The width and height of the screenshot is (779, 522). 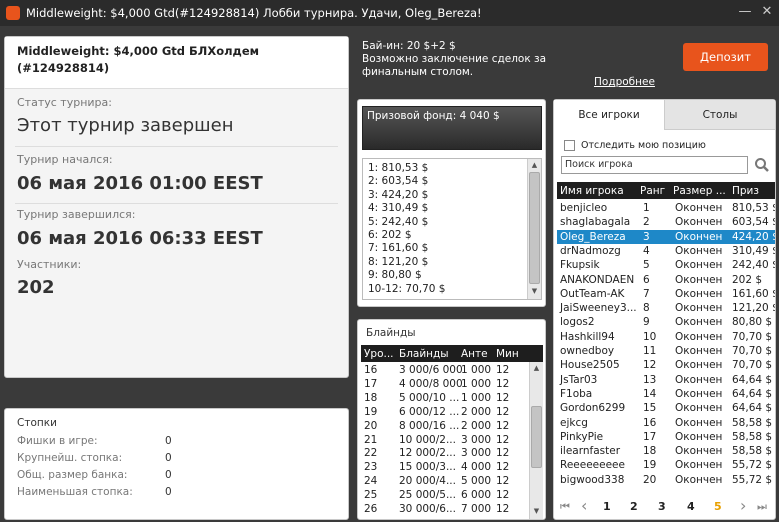 What do you see at coordinates (444, 370) in the screenshot?
I see `blinds-row: 16 3 000/6 000 1 000 12` at bounding box center [444, 370].